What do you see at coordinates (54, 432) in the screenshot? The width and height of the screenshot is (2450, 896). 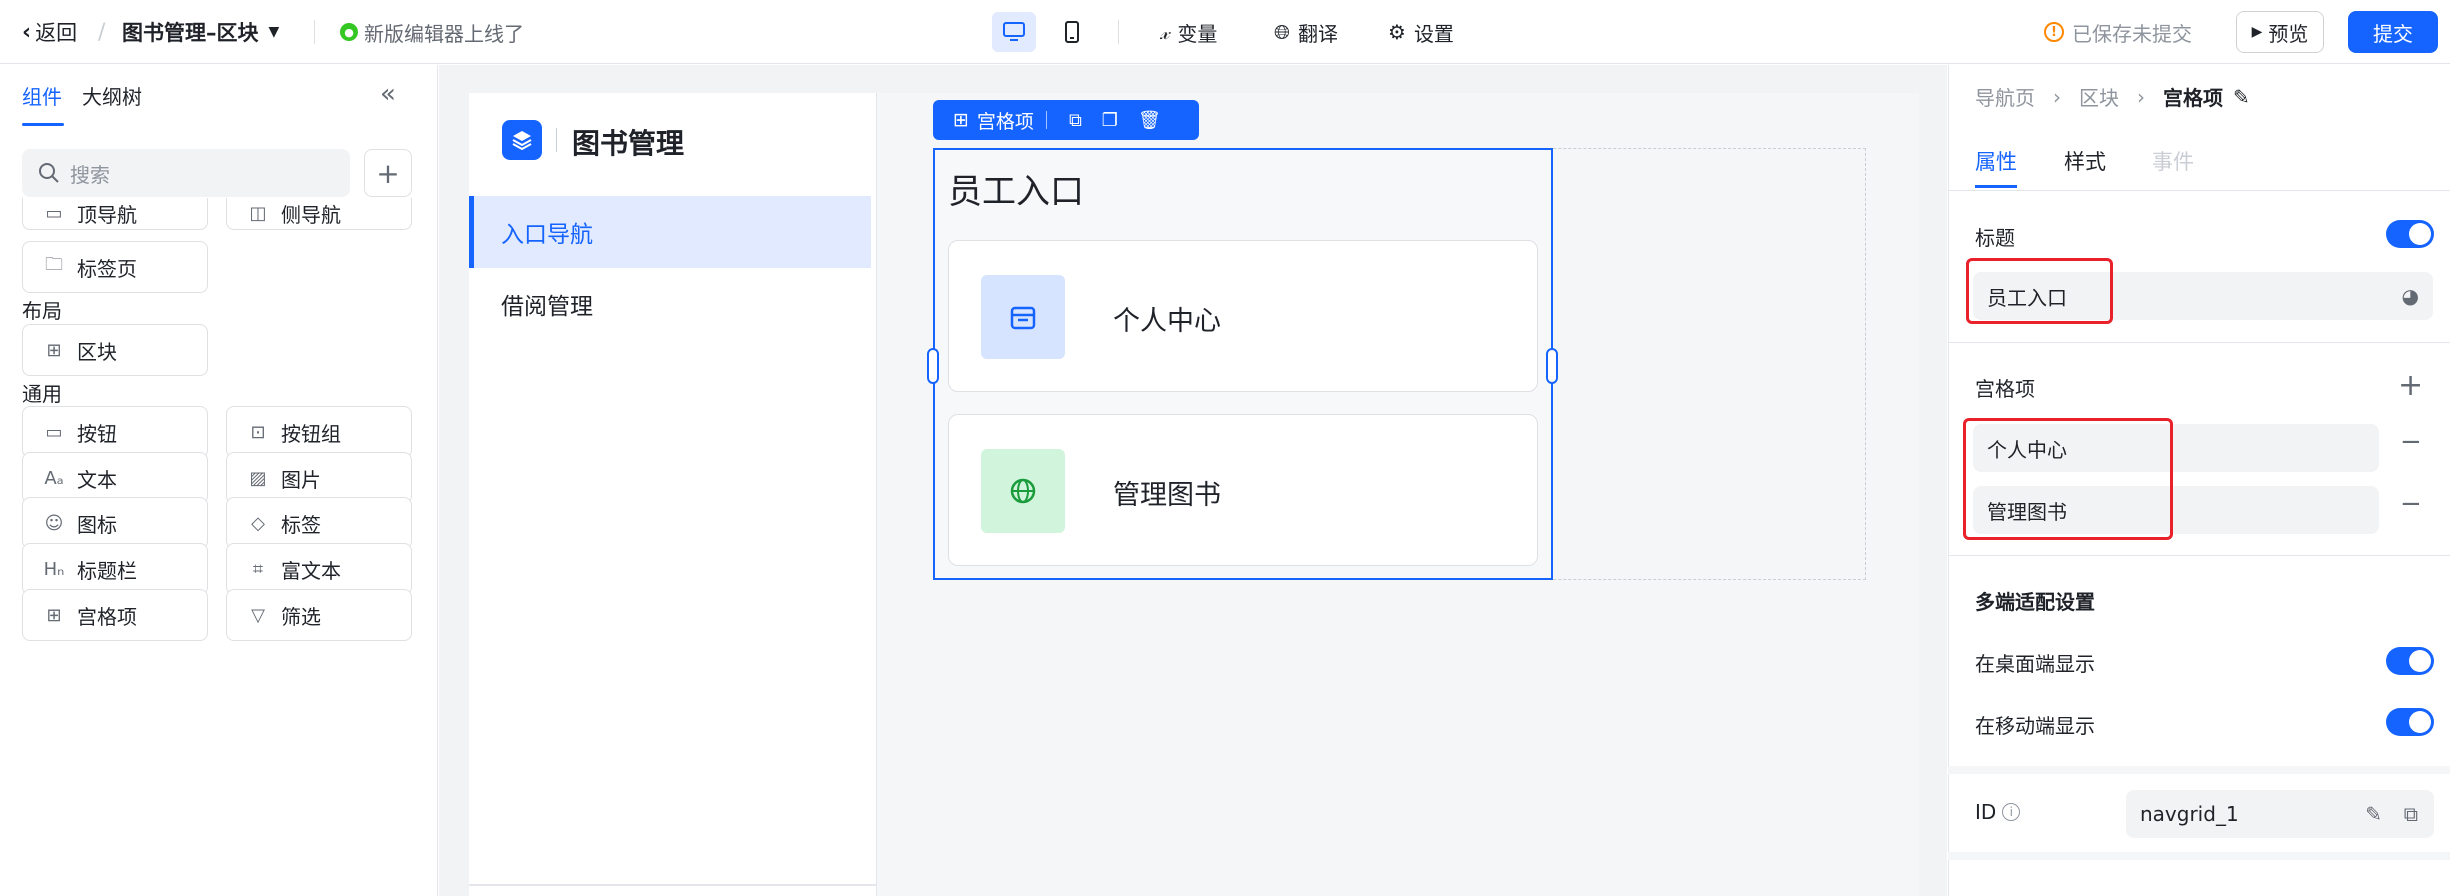 I see `button-icon: ▭` at bounding box center [54, 432].